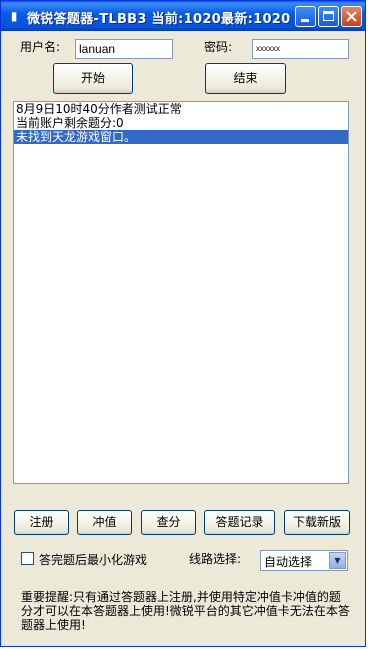 The height and width of the screenshot is (649, 368). I want to click on username-field: lanuan, so click(124, 49).